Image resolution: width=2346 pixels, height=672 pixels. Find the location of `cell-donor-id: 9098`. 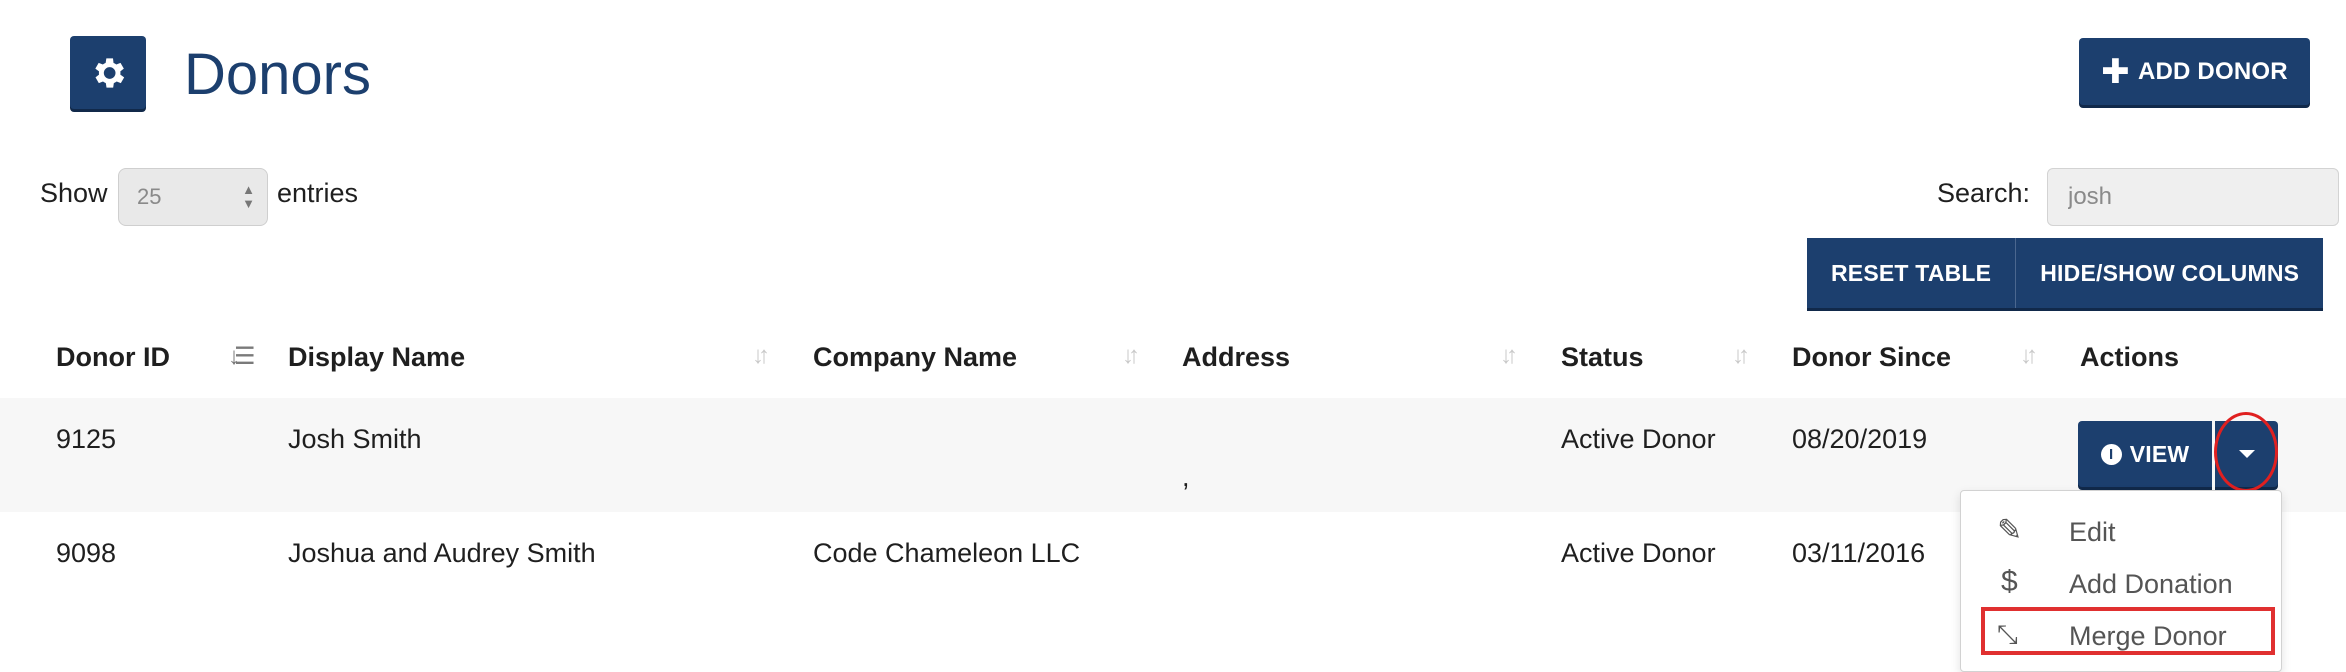

cell-donor-id: 9098 is located at coordinates (86, 553).